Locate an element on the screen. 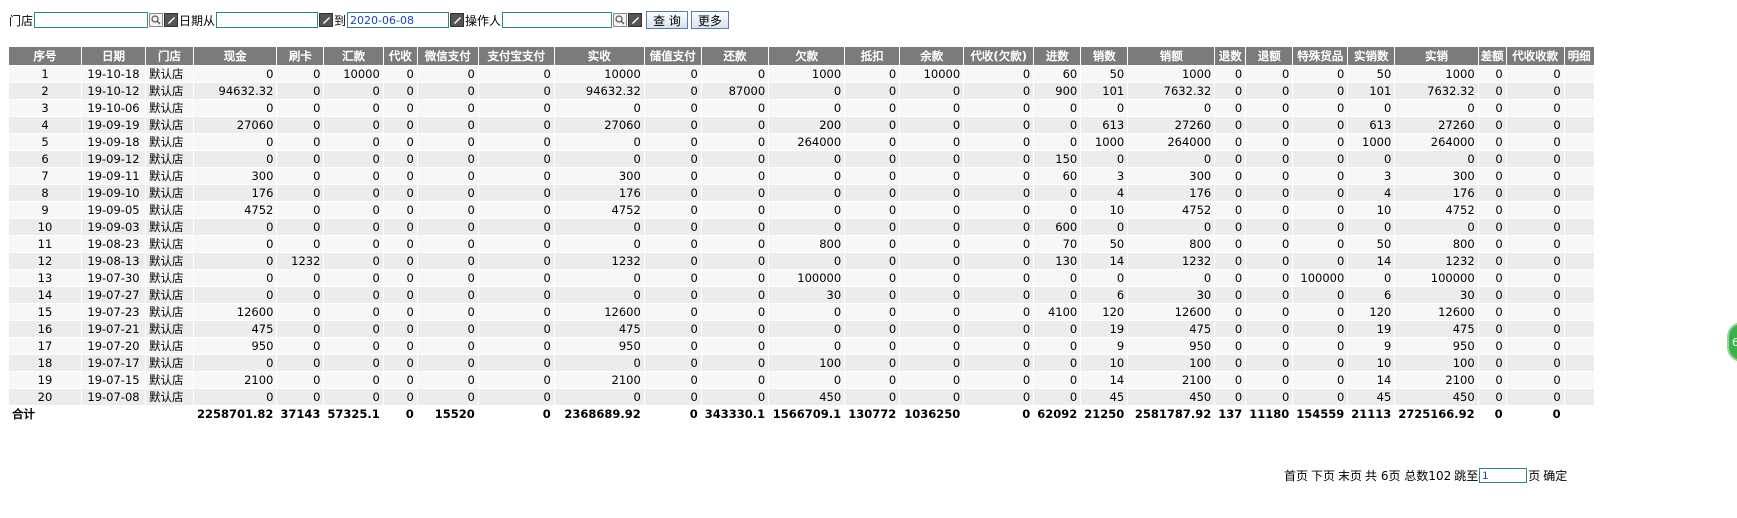  store-input is located at coordinates (91, 20).